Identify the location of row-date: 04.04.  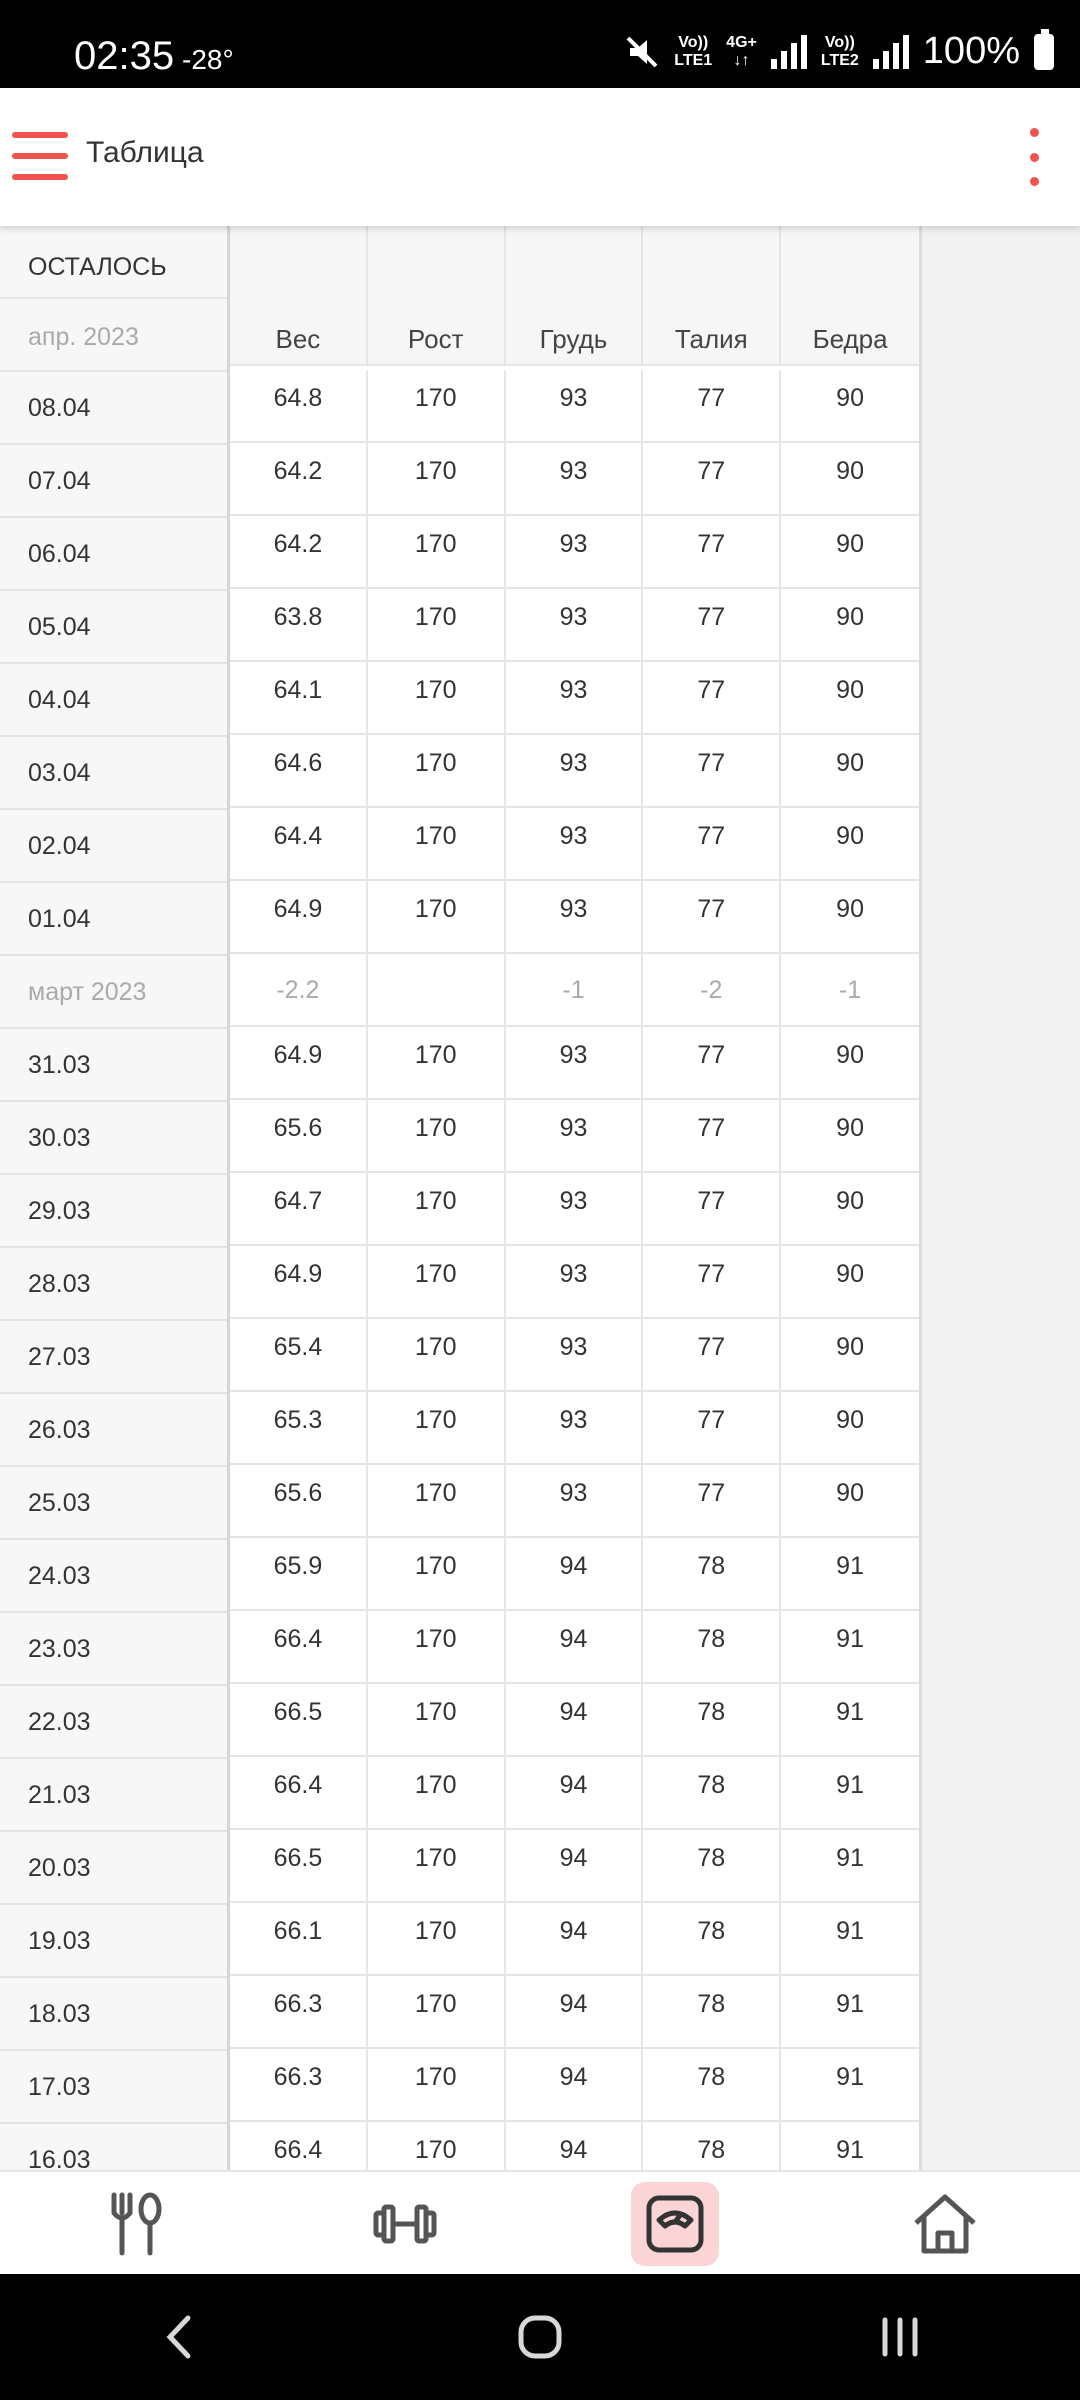
(113, 700).